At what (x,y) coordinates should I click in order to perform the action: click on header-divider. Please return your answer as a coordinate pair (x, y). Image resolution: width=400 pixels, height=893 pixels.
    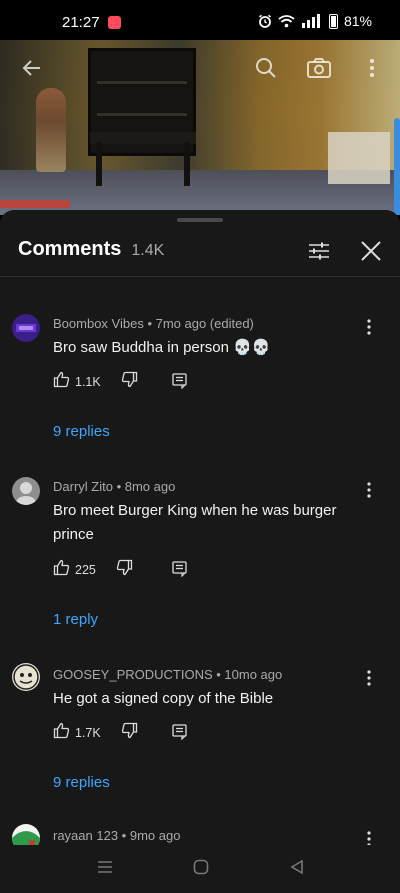
    Looking at the image, I should click on (200, 276).